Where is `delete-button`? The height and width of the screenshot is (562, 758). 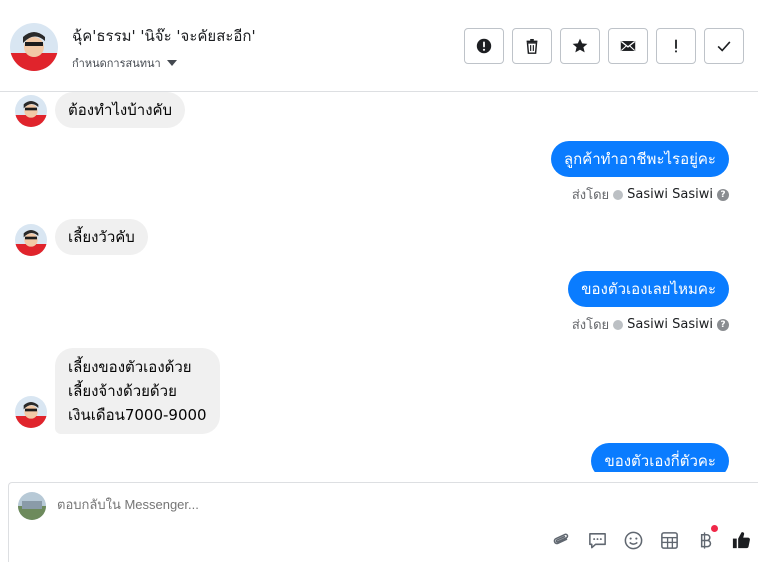
delete-button is located at coordinates (532, 46).